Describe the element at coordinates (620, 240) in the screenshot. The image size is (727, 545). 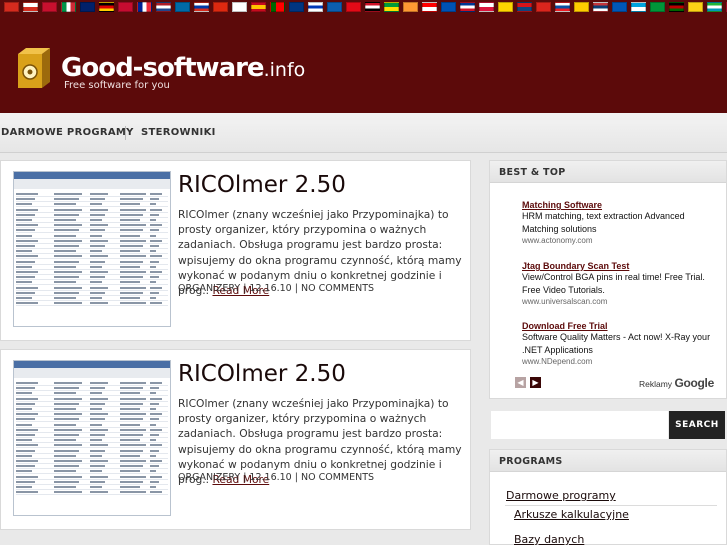
I see `ad-url: www.actonomy.com` at that location.